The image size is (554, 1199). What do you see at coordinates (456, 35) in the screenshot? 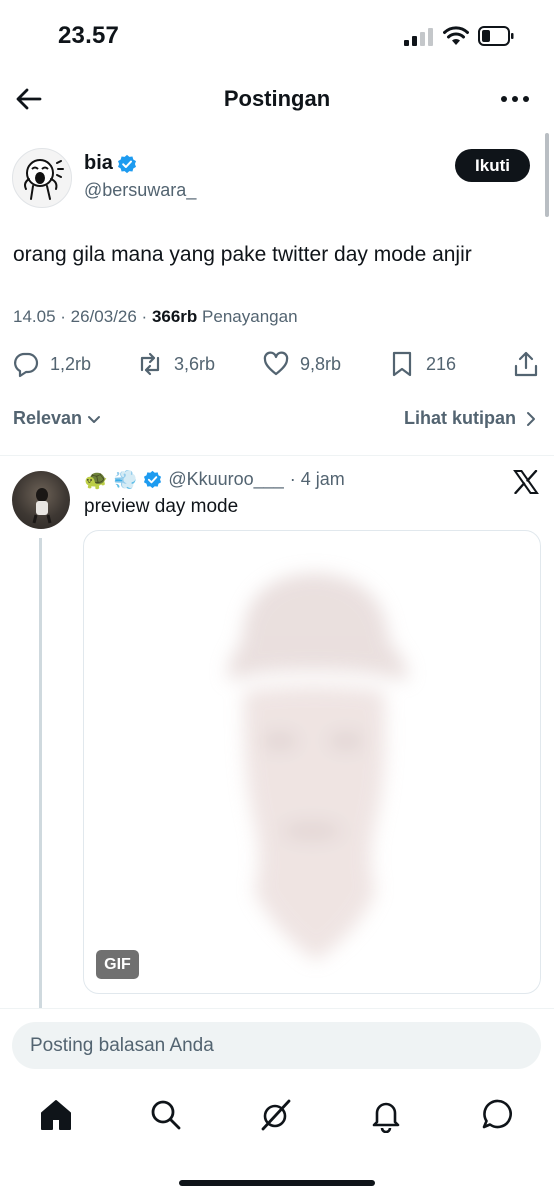
I see `wifi-icon` at bounding box center [456, 35].